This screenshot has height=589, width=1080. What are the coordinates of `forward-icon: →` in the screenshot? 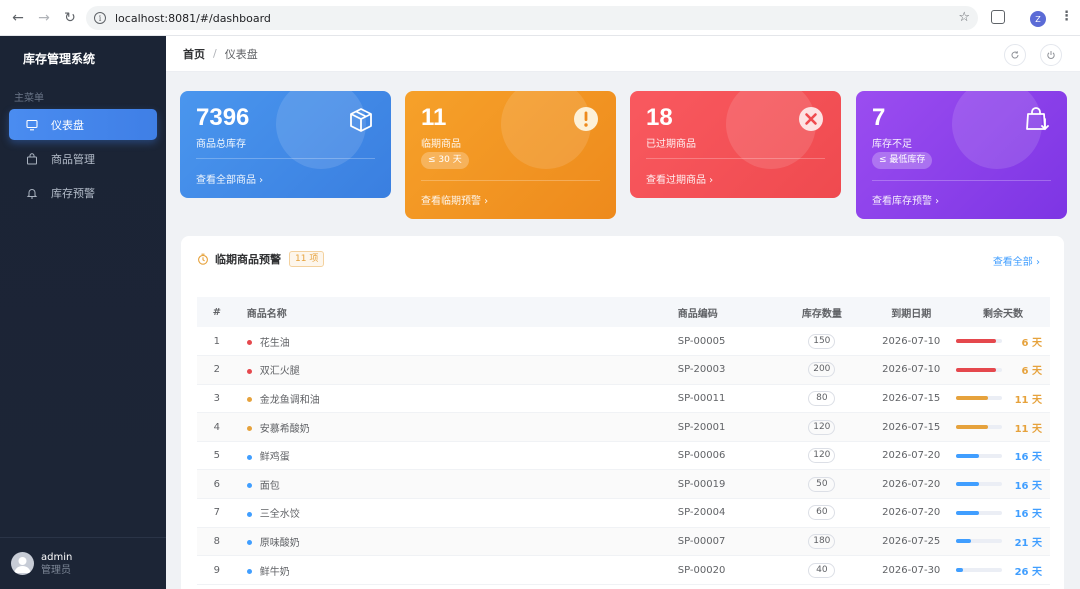 It's located at (44, 18).